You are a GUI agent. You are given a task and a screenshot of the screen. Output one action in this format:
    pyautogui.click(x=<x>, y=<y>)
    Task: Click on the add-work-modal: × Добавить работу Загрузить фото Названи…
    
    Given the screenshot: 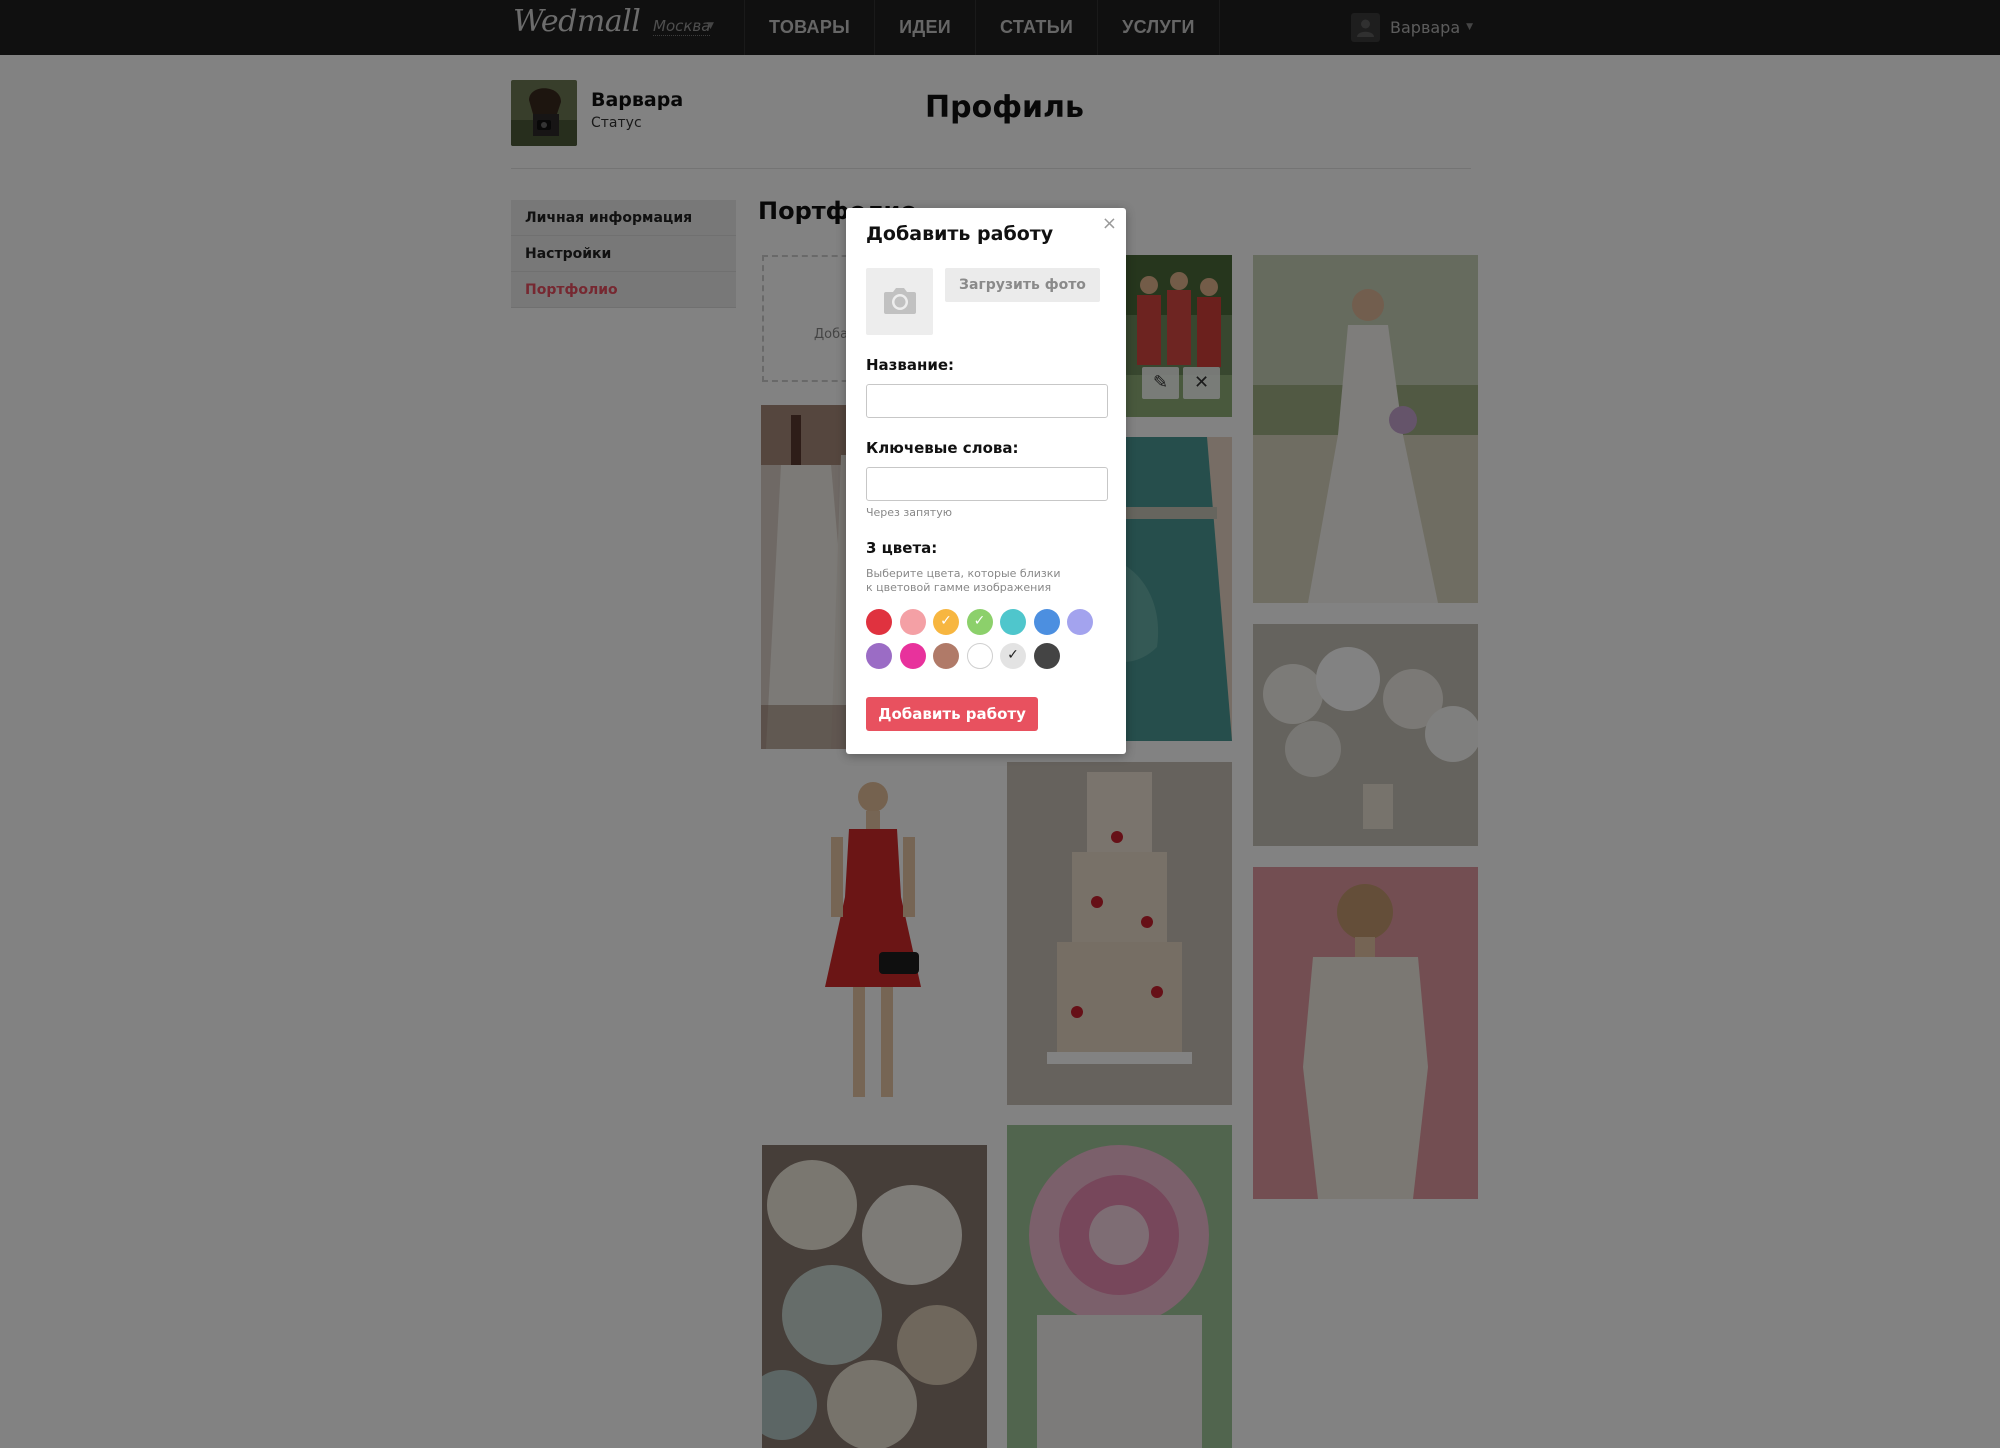 What is the action you would take?
    pyautogui.click(x=986, y=481)
    